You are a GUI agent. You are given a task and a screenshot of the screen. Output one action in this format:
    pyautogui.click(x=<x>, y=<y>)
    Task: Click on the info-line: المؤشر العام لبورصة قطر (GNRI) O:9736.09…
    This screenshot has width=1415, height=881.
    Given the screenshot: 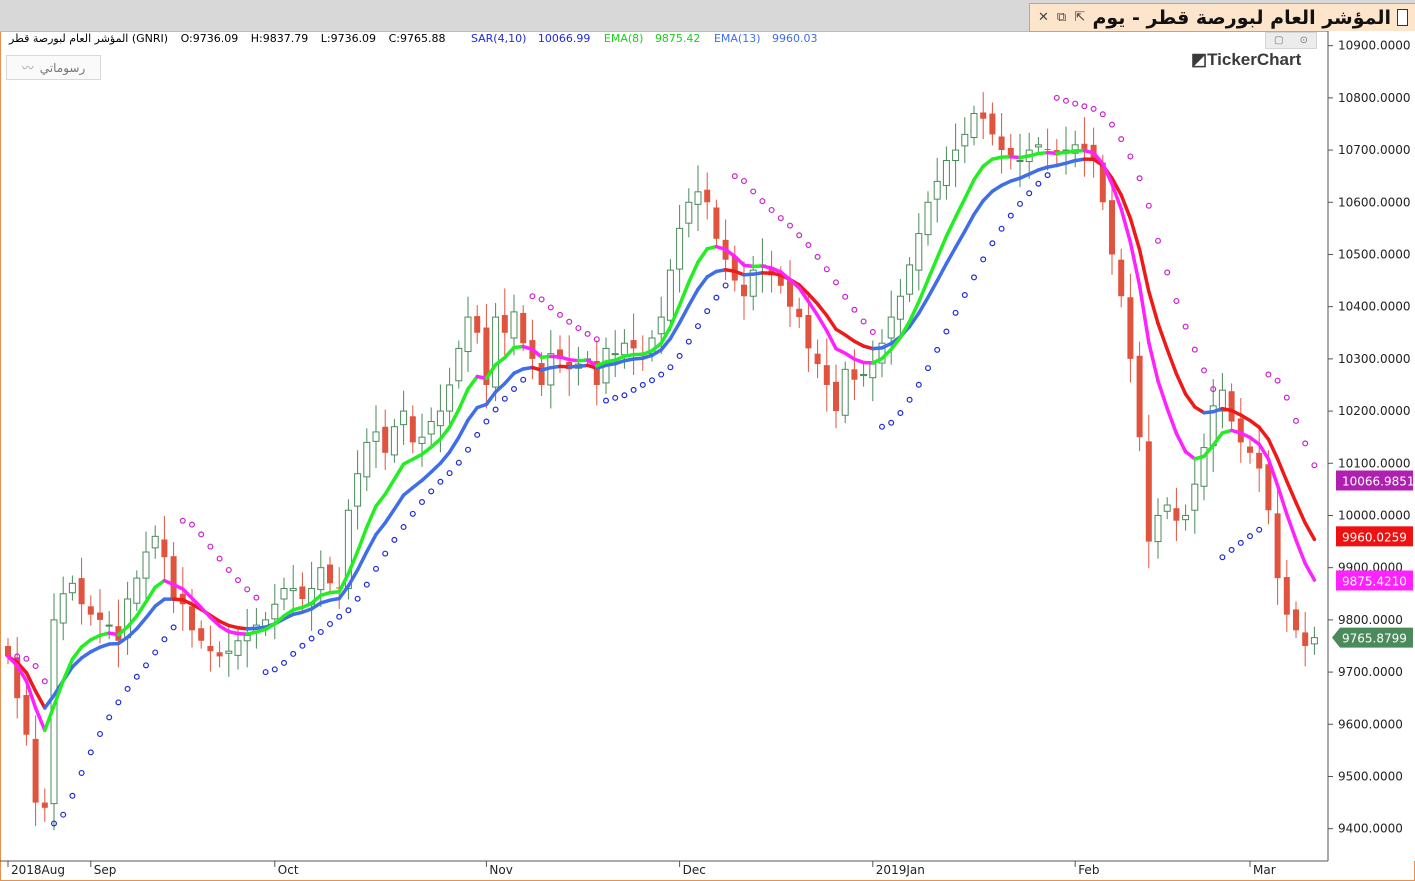 What is the action you would take?
    pyautogui.click(x=417, y=38)
    